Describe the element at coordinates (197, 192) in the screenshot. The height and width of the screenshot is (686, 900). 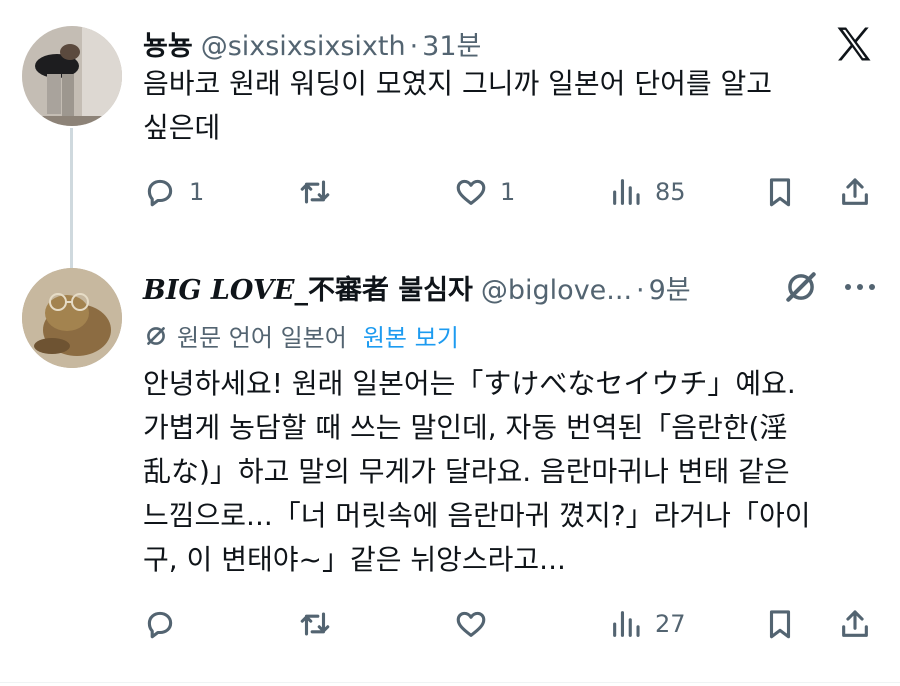
I see `reply-count: 1` at that location.